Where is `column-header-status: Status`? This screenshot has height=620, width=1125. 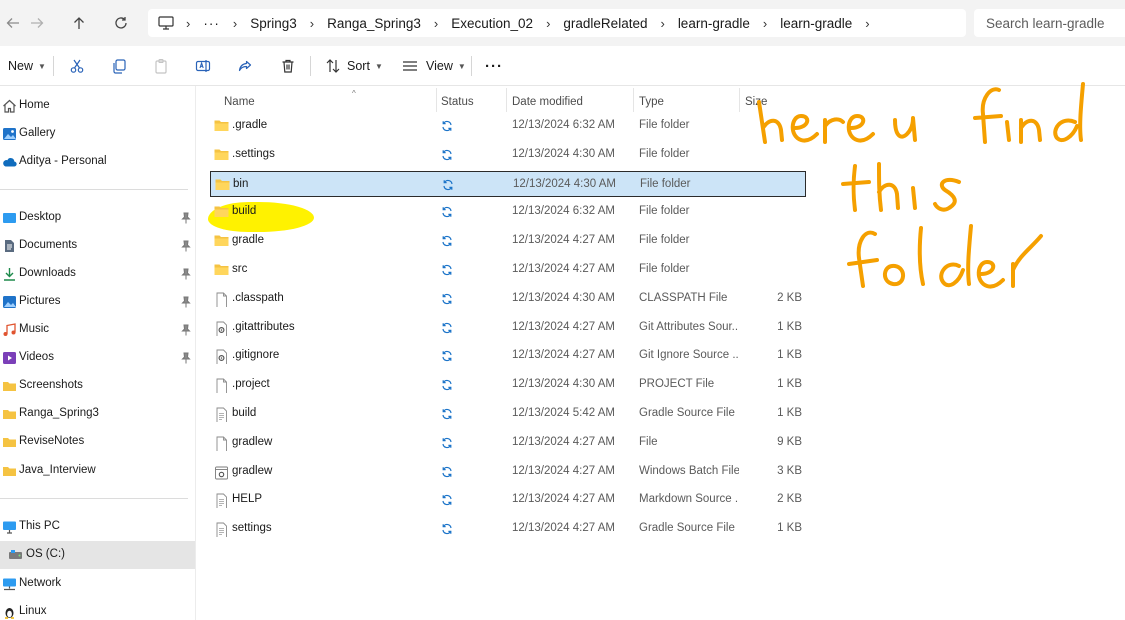
column-header-status: Status is located at coordinates (471, 102).